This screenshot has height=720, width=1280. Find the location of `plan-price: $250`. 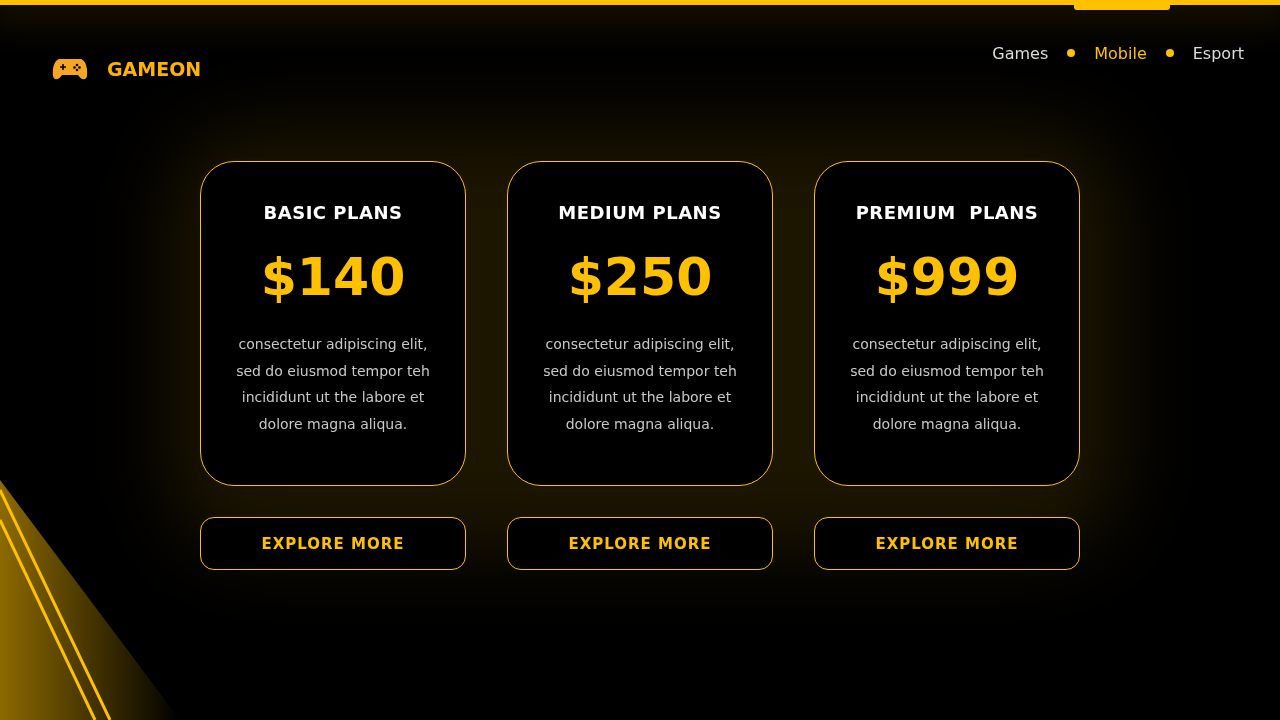

plan-price: $250 is located at coordinates (640, 277).